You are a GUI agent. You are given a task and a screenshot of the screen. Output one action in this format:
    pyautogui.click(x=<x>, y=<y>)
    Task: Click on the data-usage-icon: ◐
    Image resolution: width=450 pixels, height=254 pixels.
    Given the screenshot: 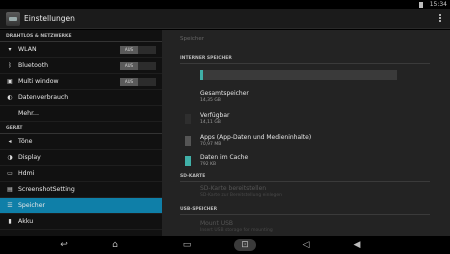 What is the action you would take?
    pyautogui.click(x=10, y=97)
    